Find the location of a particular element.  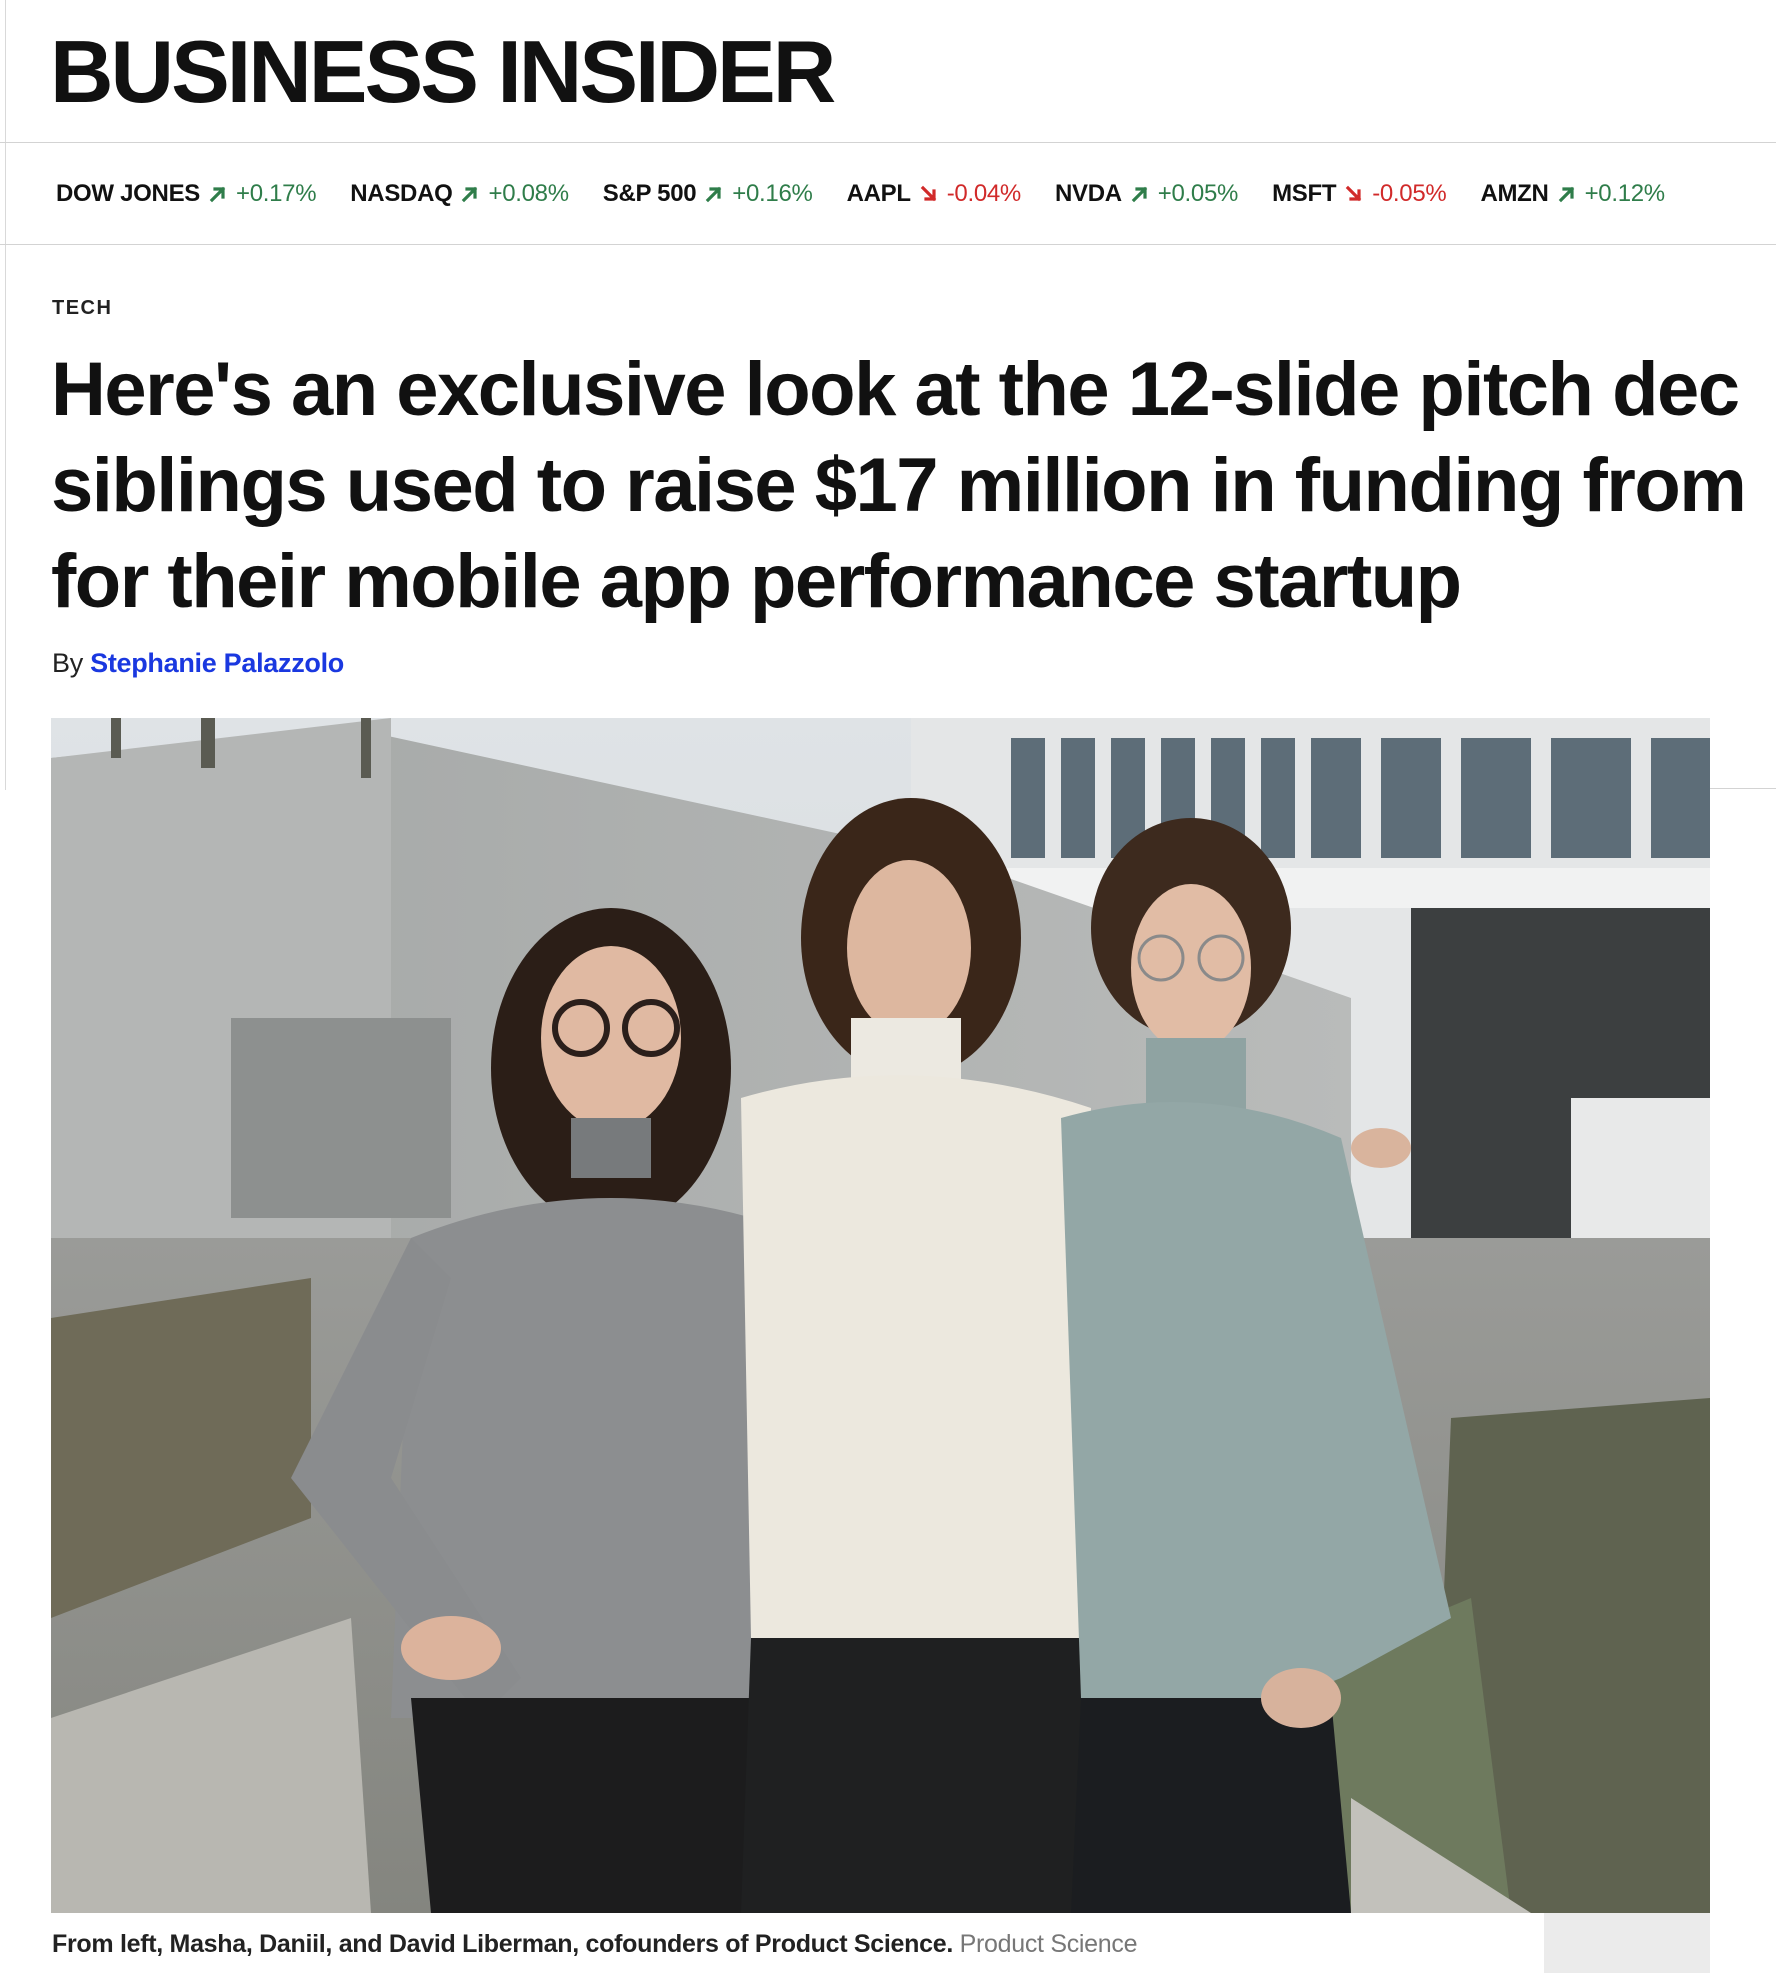

ticker-item-sp-500: S&P 500 +0.16% is located at coordinates (708, 194).